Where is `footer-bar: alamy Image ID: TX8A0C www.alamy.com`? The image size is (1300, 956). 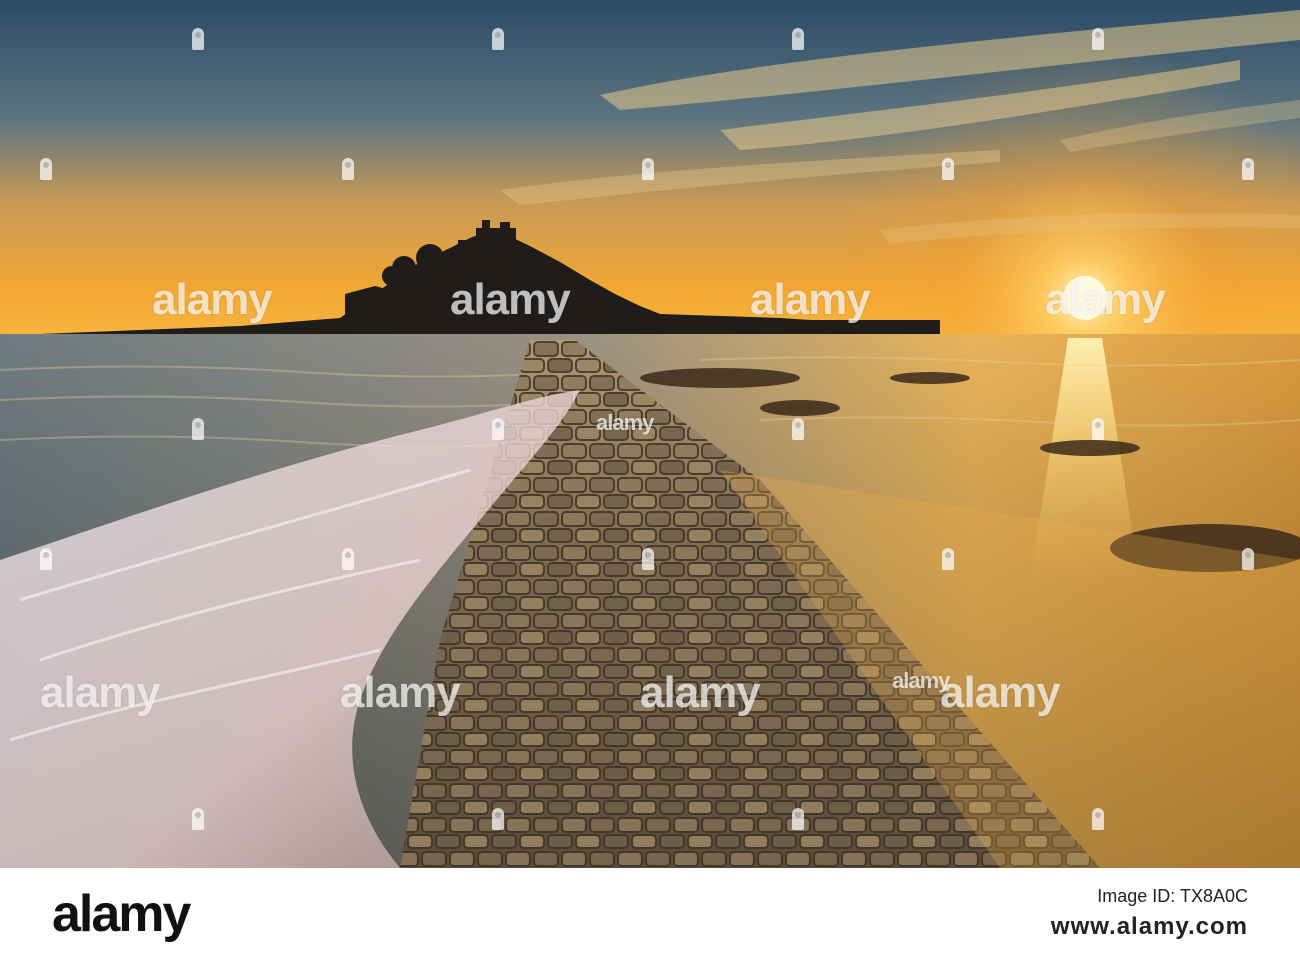 footer-bar: alamy Image ID: TX8A0C www.alamy.com is located at coordinates (650, 912).